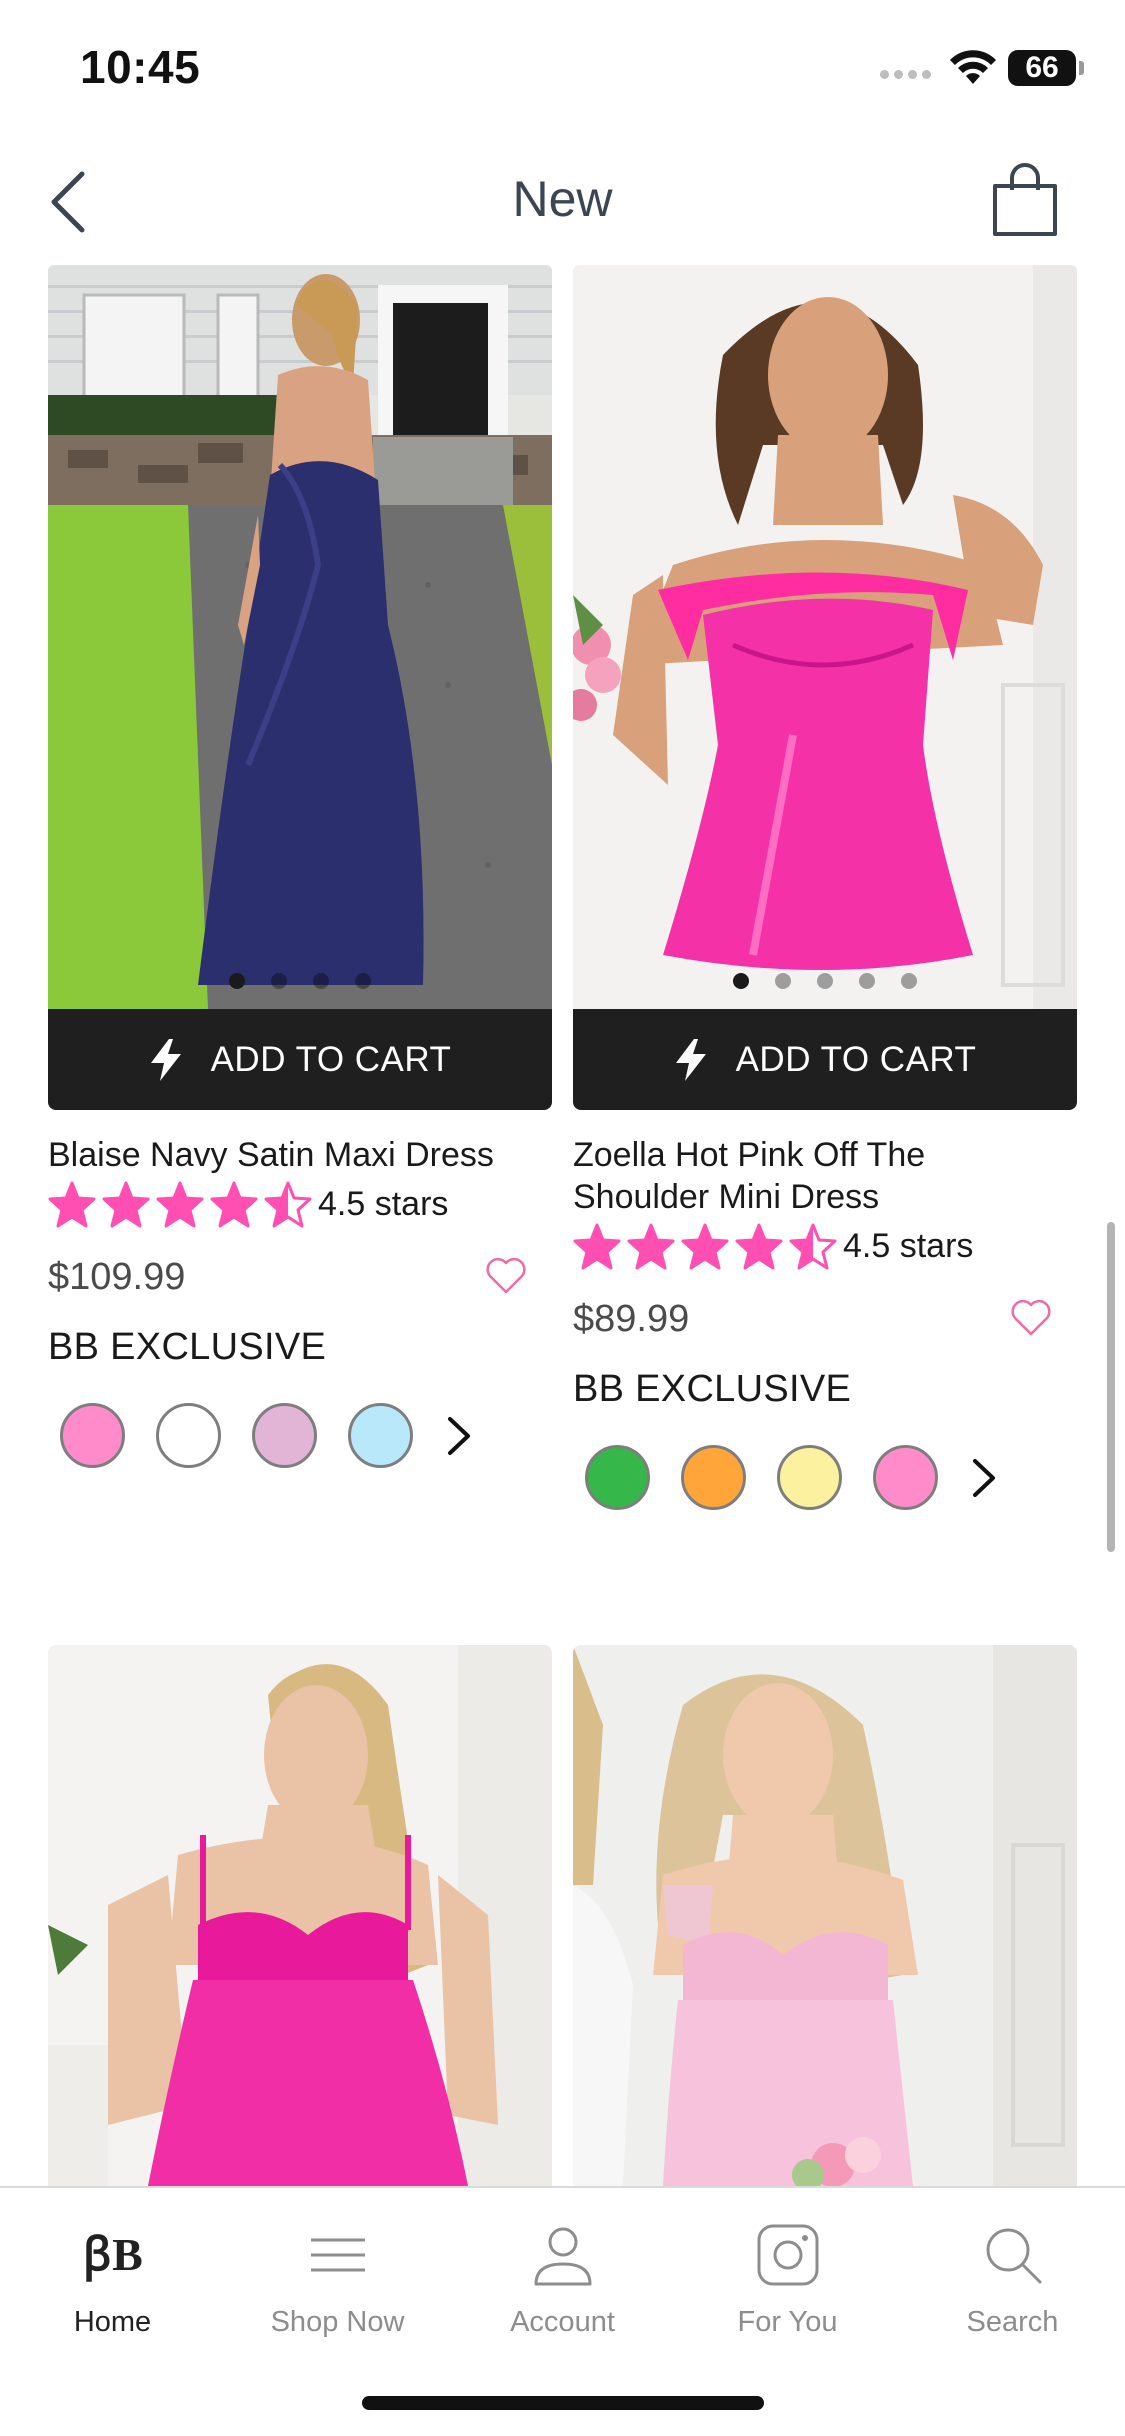 Image resolution: width=1125 pixels, height=2436 pixels. Describe the element at coordinates (905, 74) in the screenshot. I see `cellular-signal-icon` at that location.